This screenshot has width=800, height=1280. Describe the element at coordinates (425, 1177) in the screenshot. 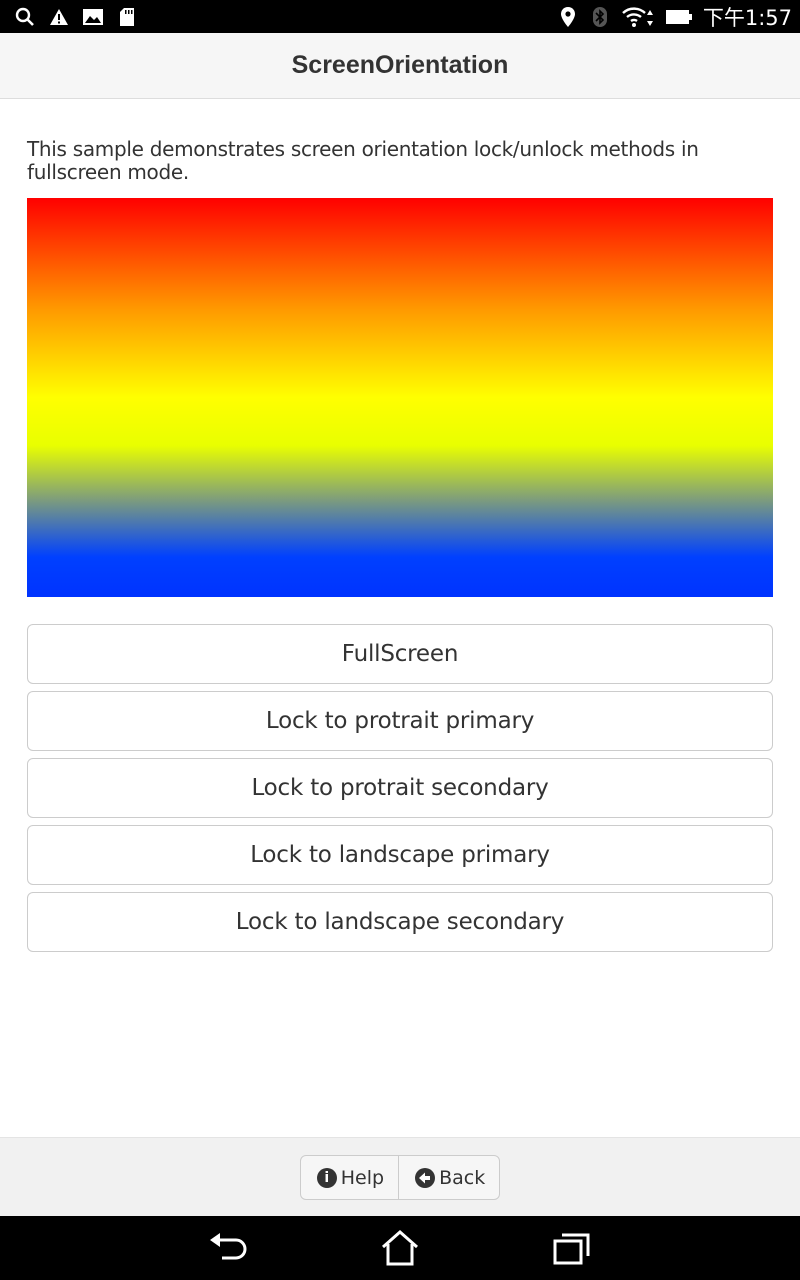

I see `arrow-left-circle-icon` at that location.